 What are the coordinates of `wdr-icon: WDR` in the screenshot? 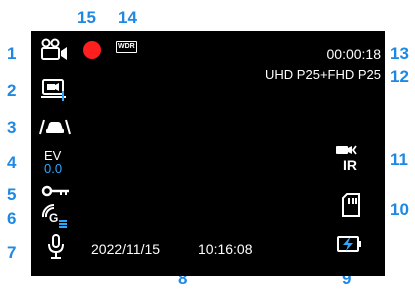 It's located at (126, 47).